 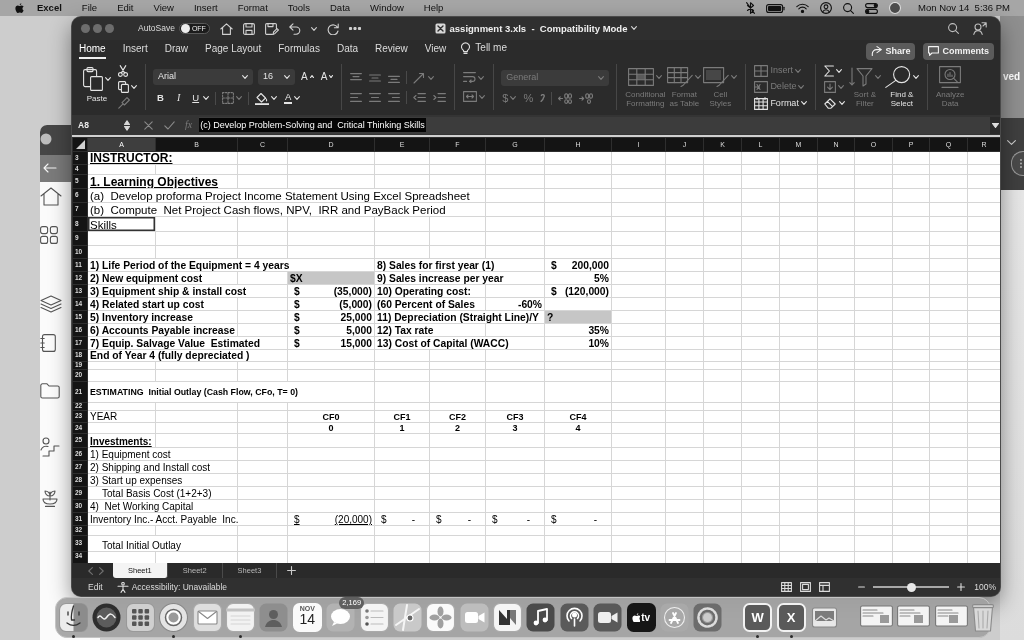 I want to click on cell-value: (5,000), so click(x=355, y=304).